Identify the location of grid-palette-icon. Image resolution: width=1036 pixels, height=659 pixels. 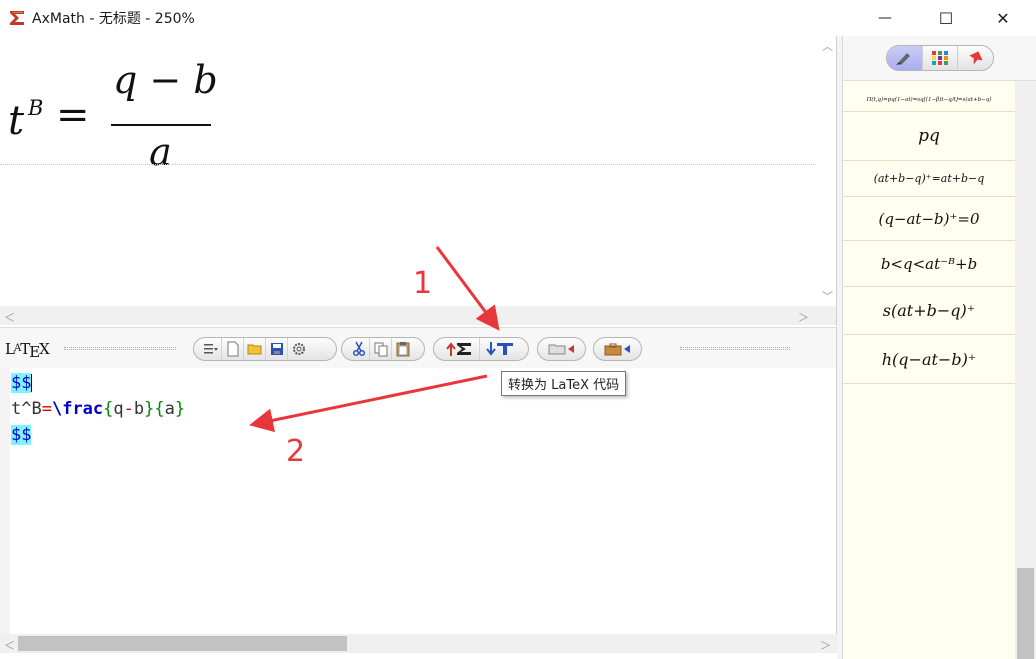
(940, 58).